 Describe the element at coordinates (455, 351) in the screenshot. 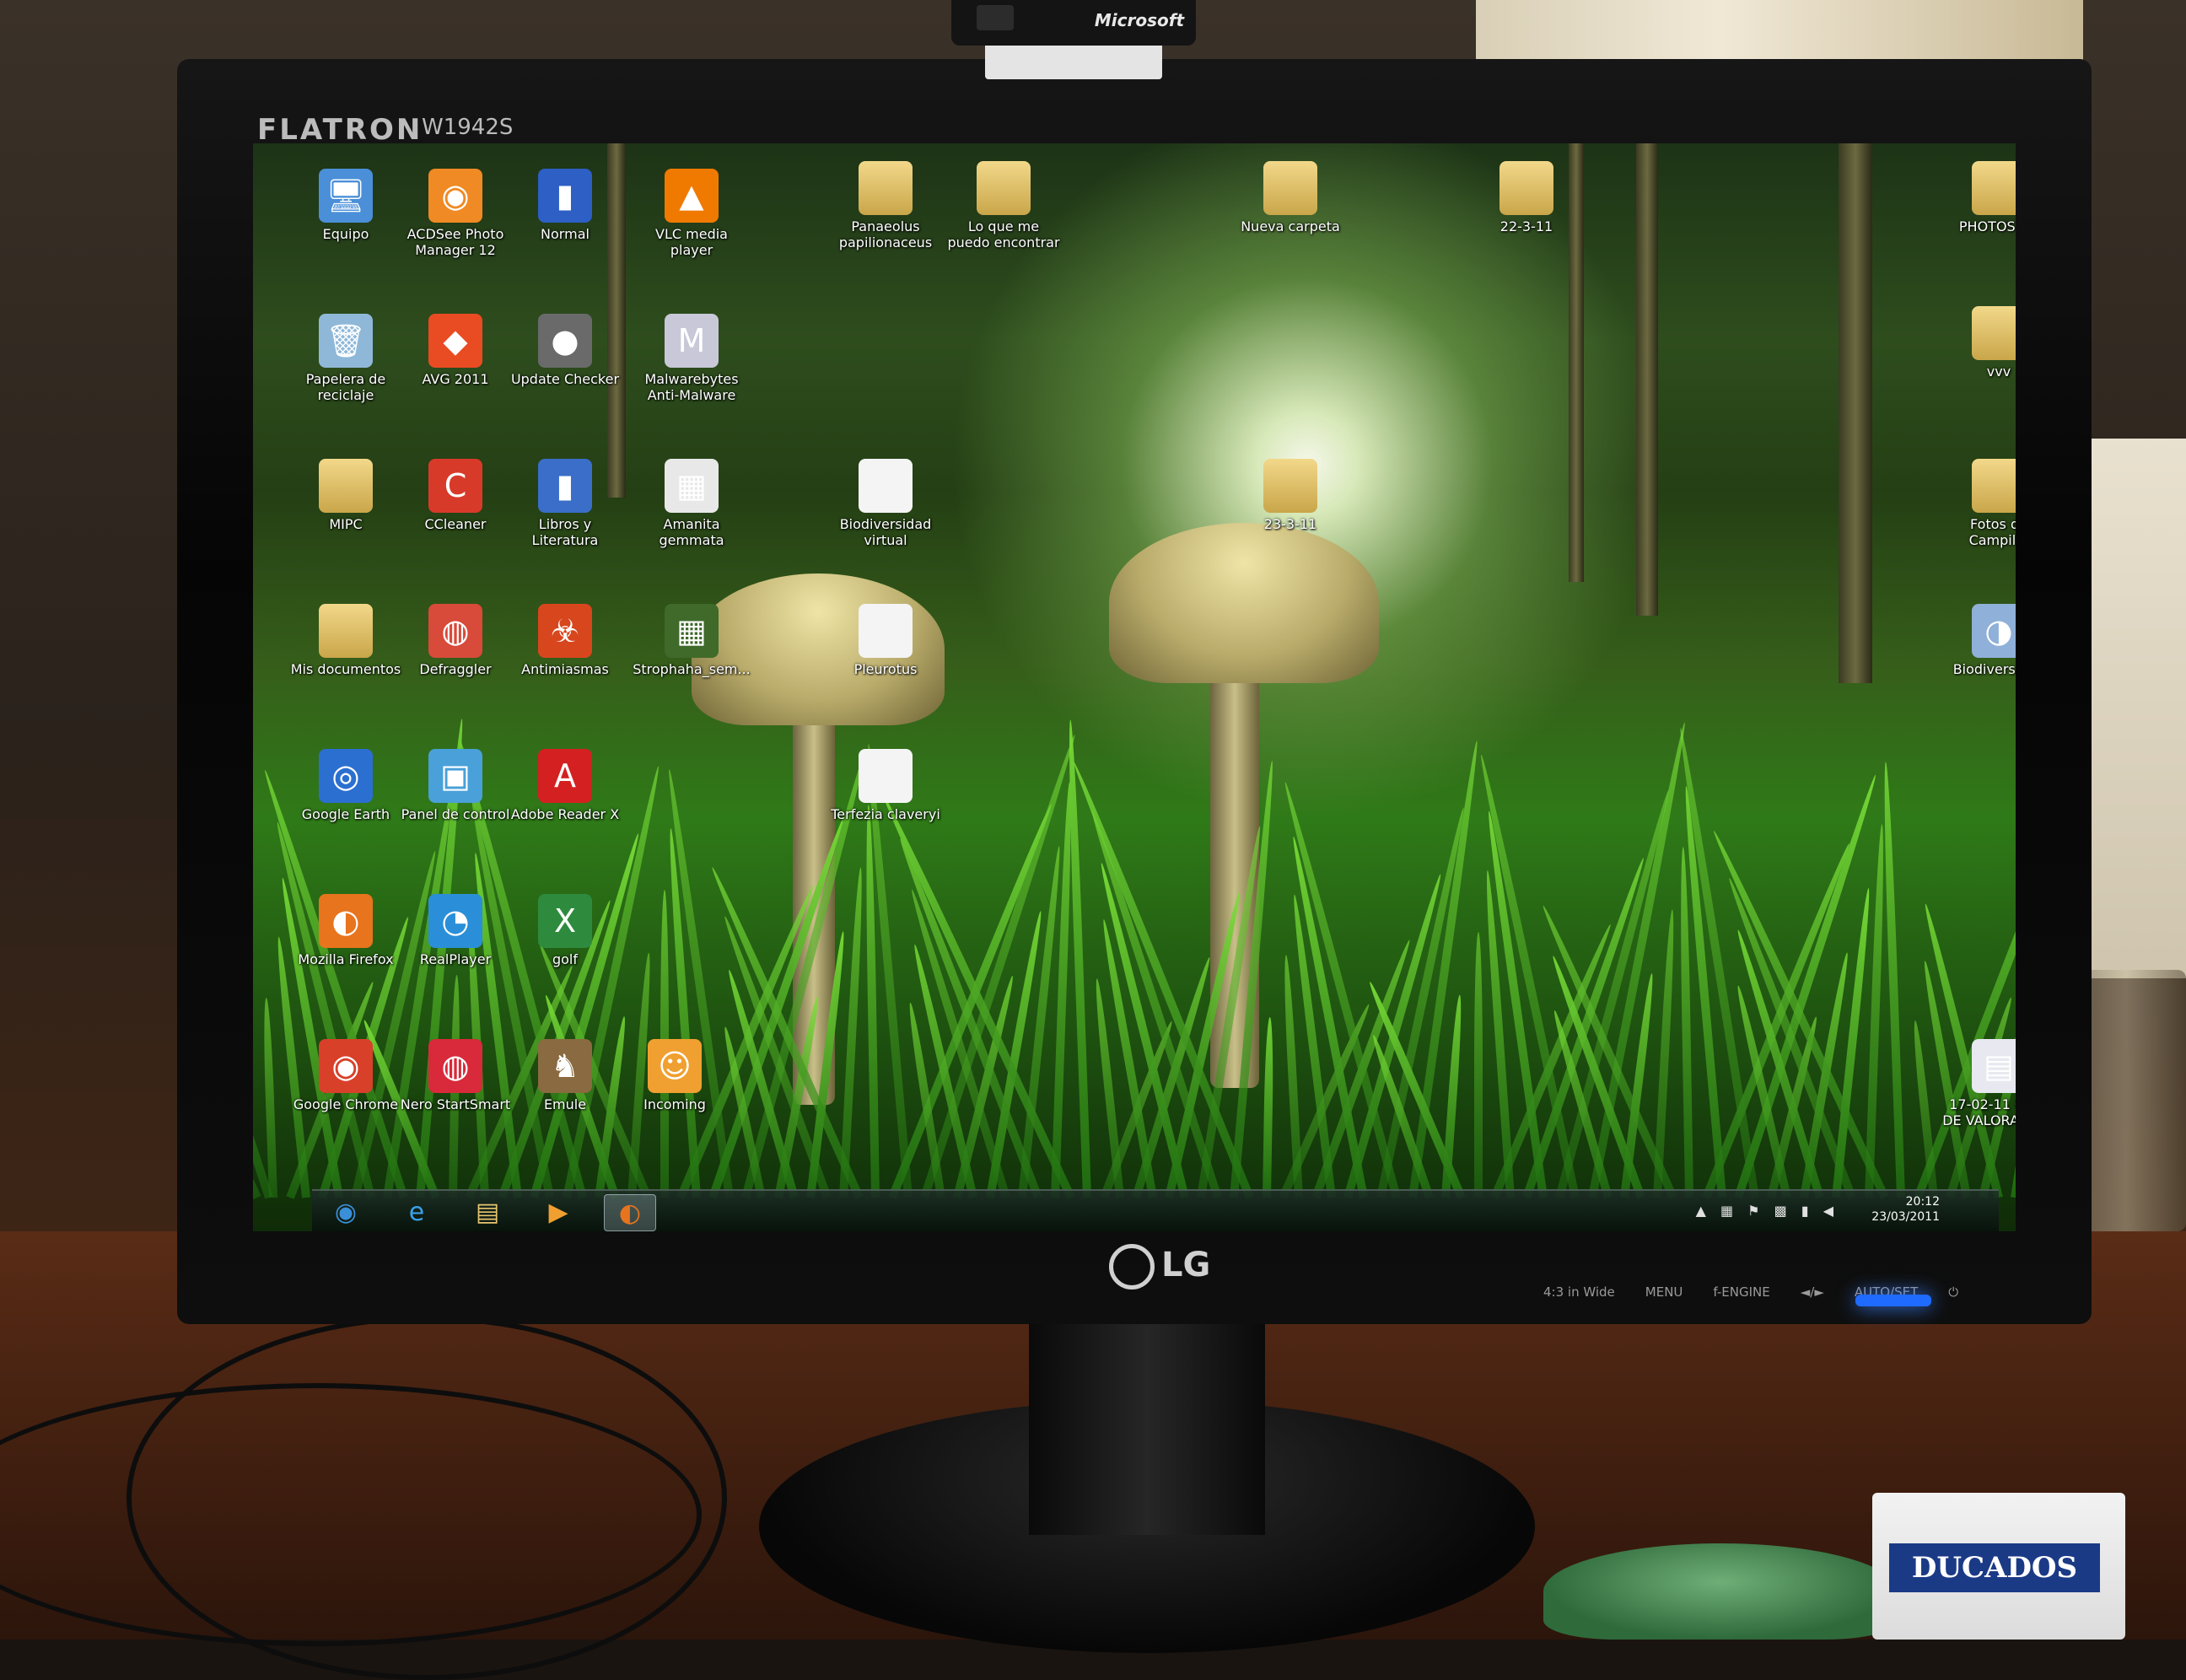

I see `desktop-icon: ◆ AVG 2011` at that location.